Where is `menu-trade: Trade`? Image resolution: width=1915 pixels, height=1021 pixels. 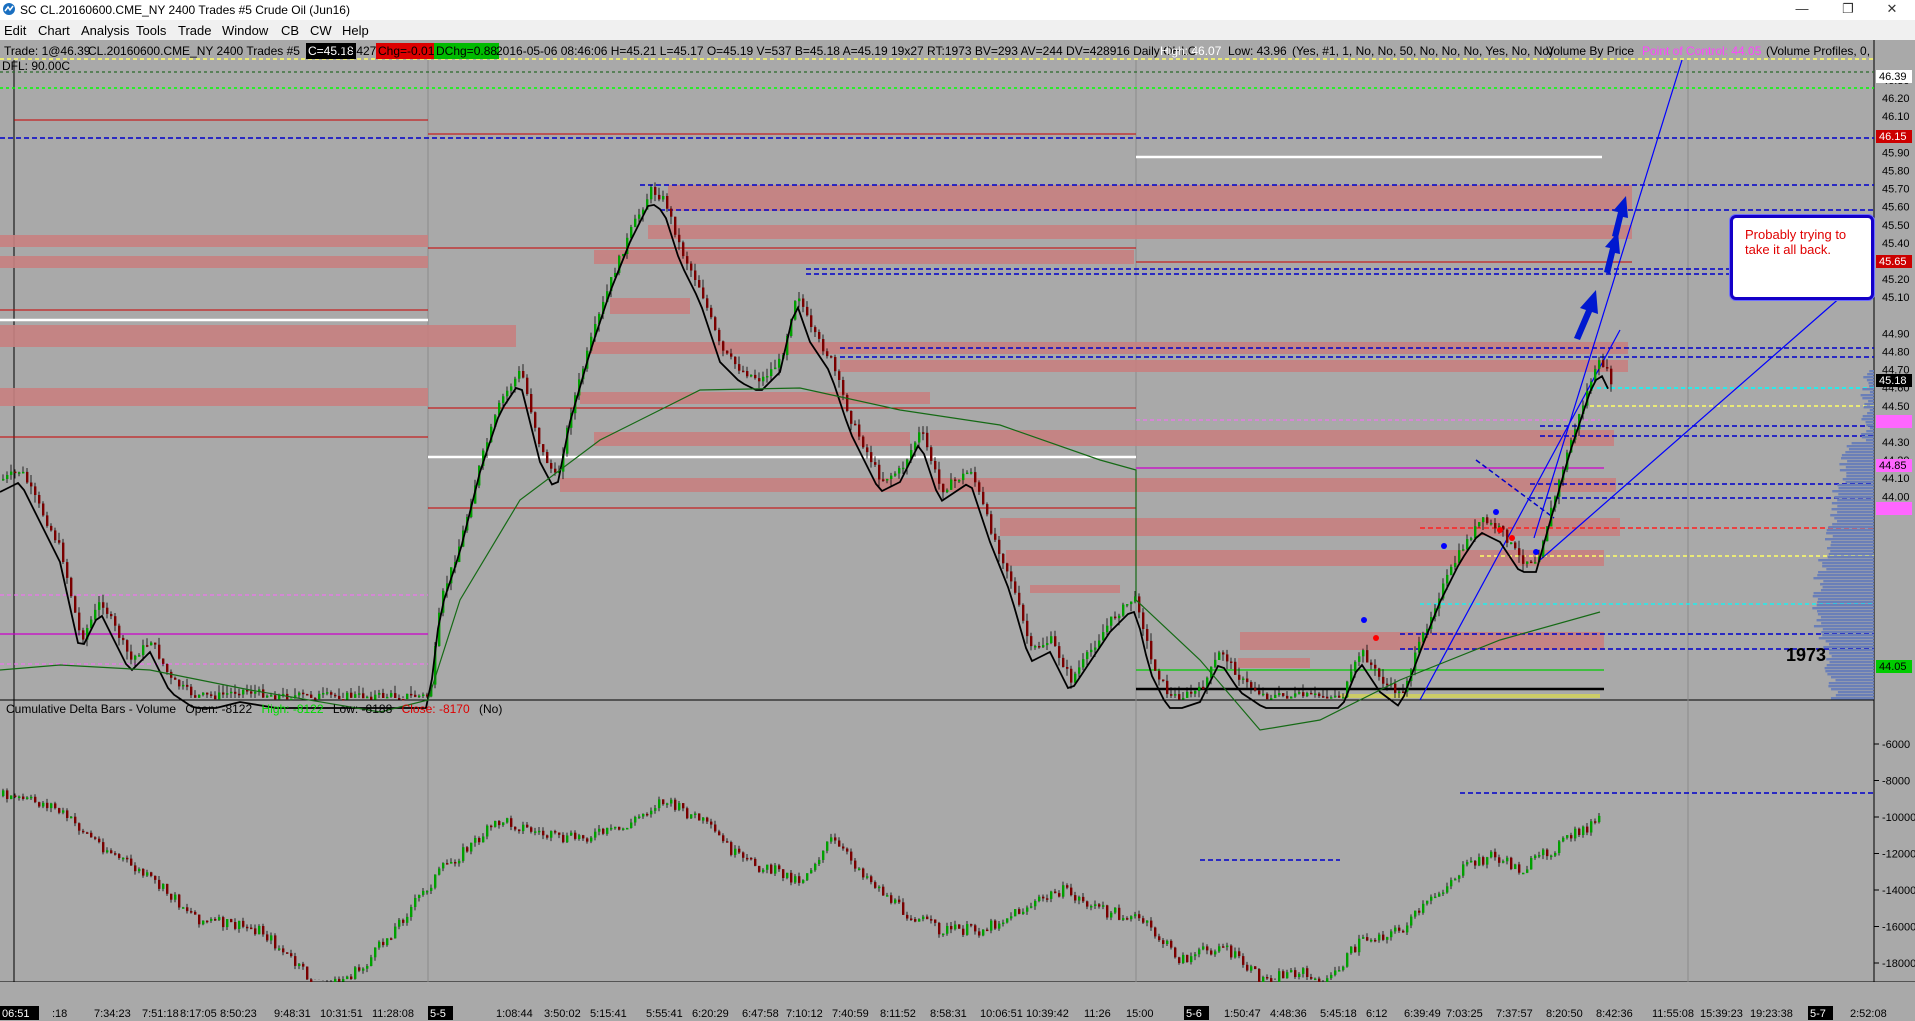
menu-trade: Trade is located at coordinates (194, 30).